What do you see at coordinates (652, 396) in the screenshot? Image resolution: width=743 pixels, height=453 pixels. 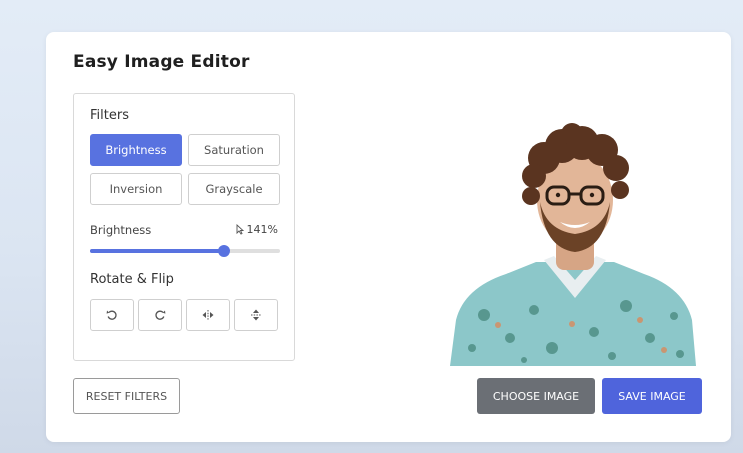 I see `save-image-button: SAVE IMAGE` at bounding box center [652, 396].